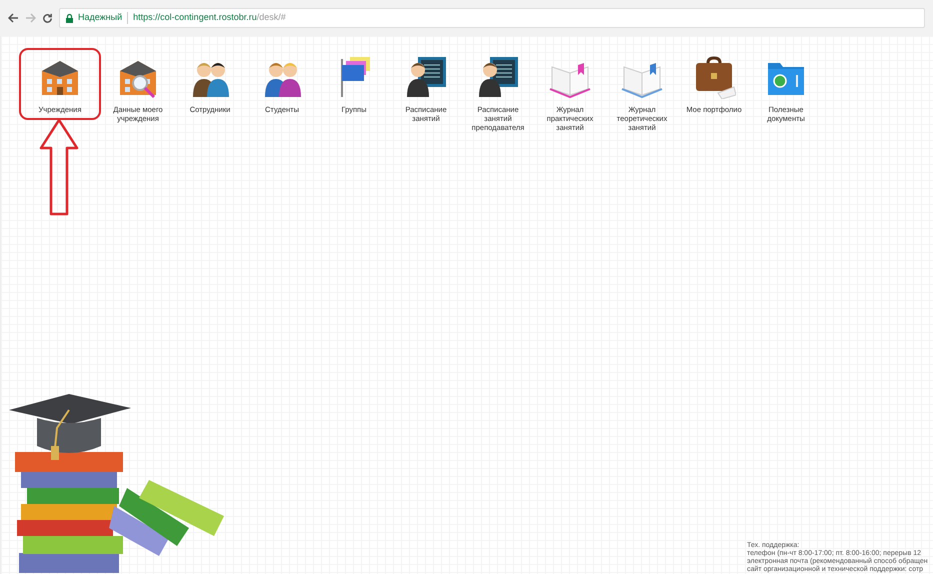  Describe the element at coordinates (69, 18) in the screenshot. I see `lock-icon` at that location.